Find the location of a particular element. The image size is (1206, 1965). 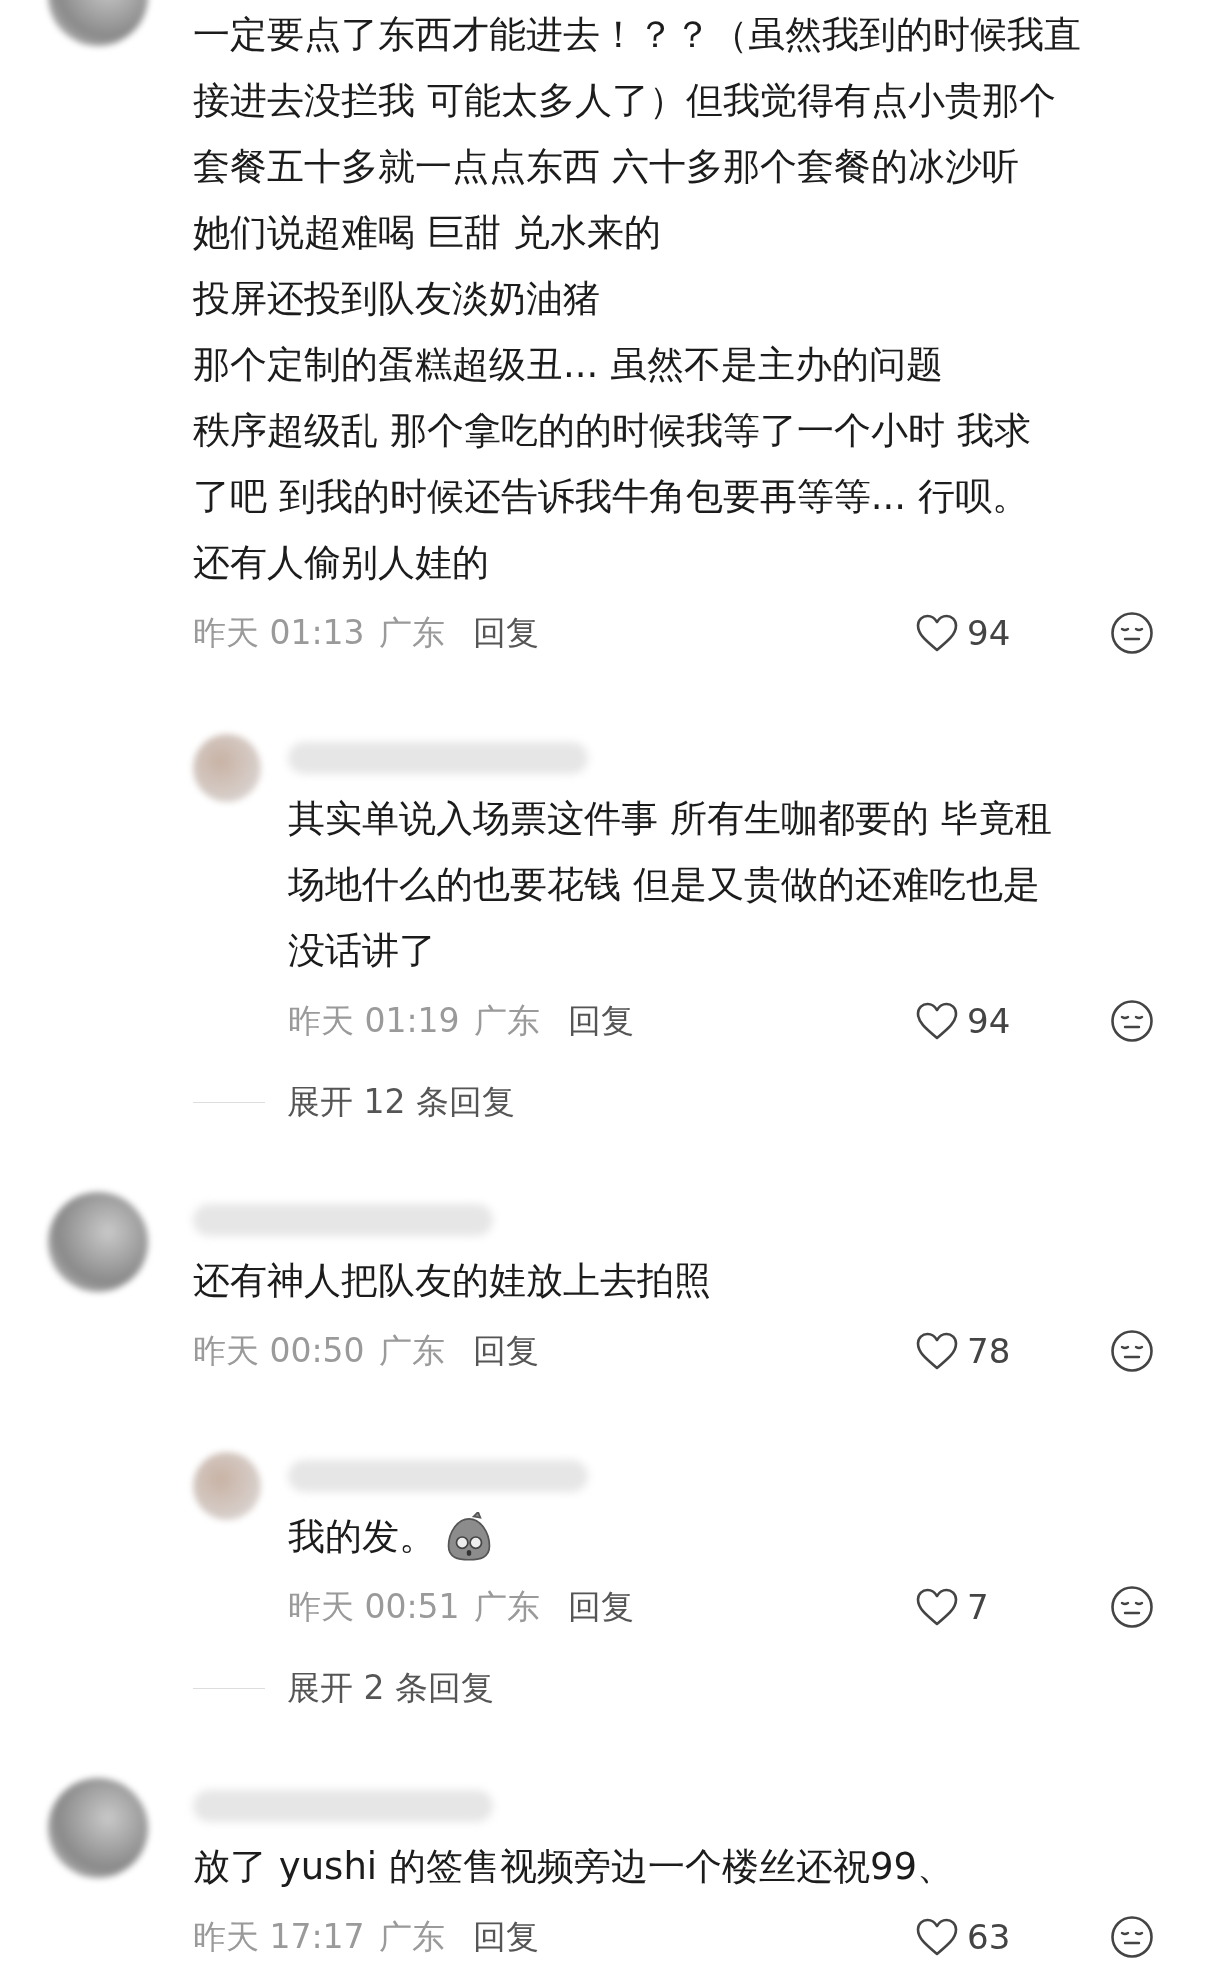

comment-text: 一定要点了东西才能进去！？？（虽然我到的时候我直 is located at coordinates (637, 35).